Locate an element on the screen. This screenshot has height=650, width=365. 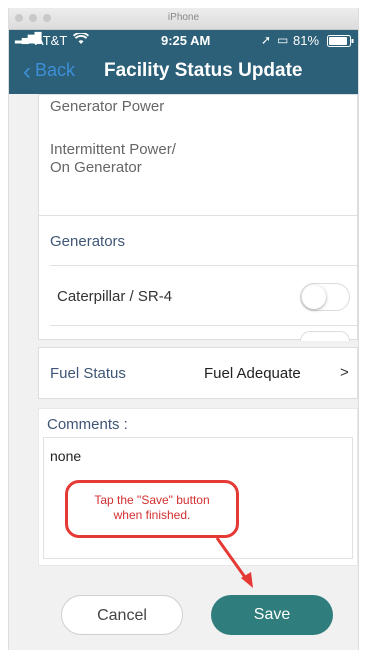
navigation-bar: ‹ Back Facility Status Update is located at coordinates (183, 72).